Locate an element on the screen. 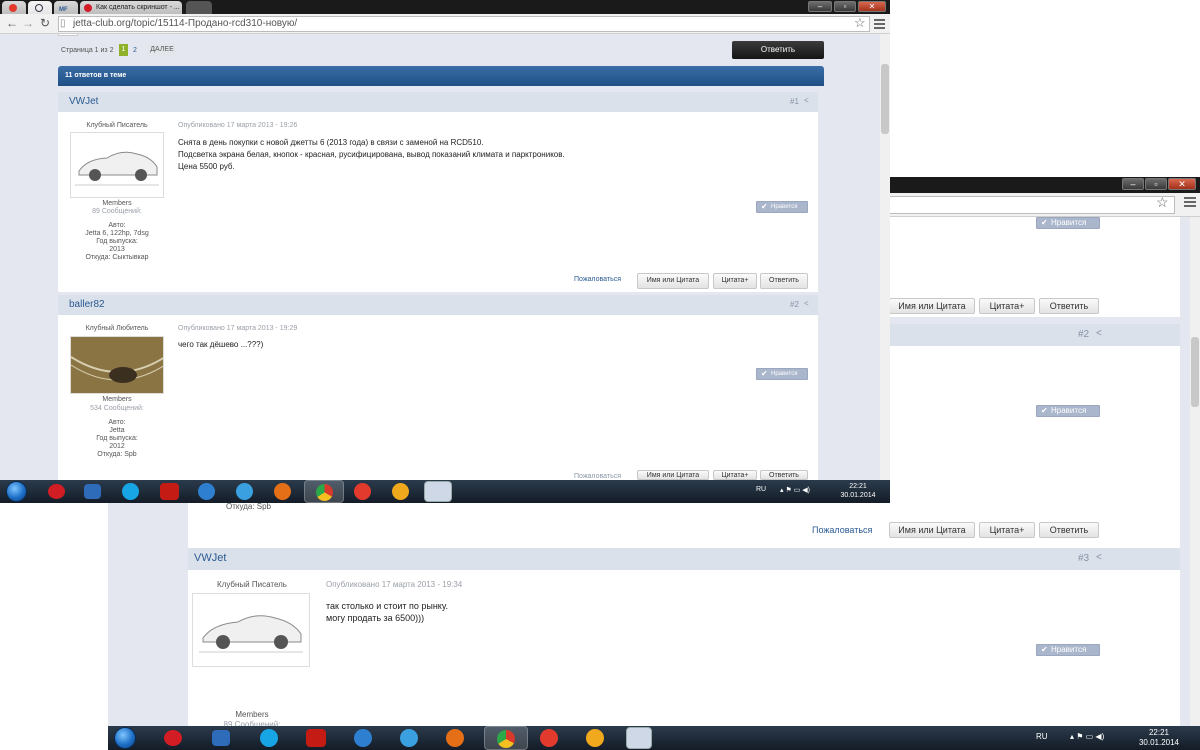 The width and height of the screenshot is (1200, 750). tab-vw is located at coordinates (40, 7).